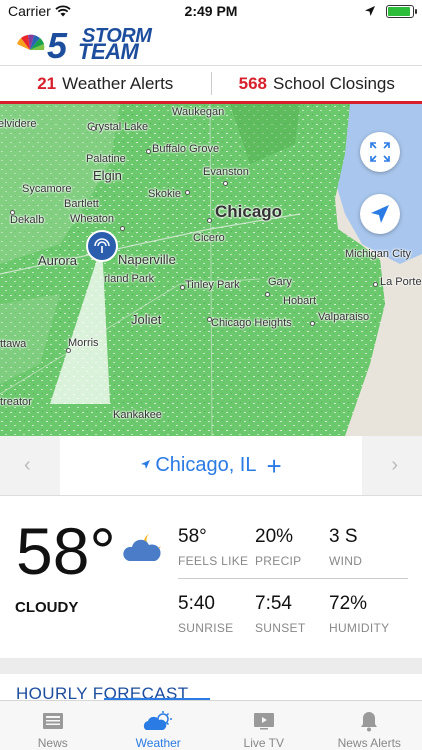 This screenshot has width=422, height=750. What do you see at coordinates (27, 465) in the screenshot?
I see `previous-location-chevron-icon: ‹` at bounding box center [27, 465].